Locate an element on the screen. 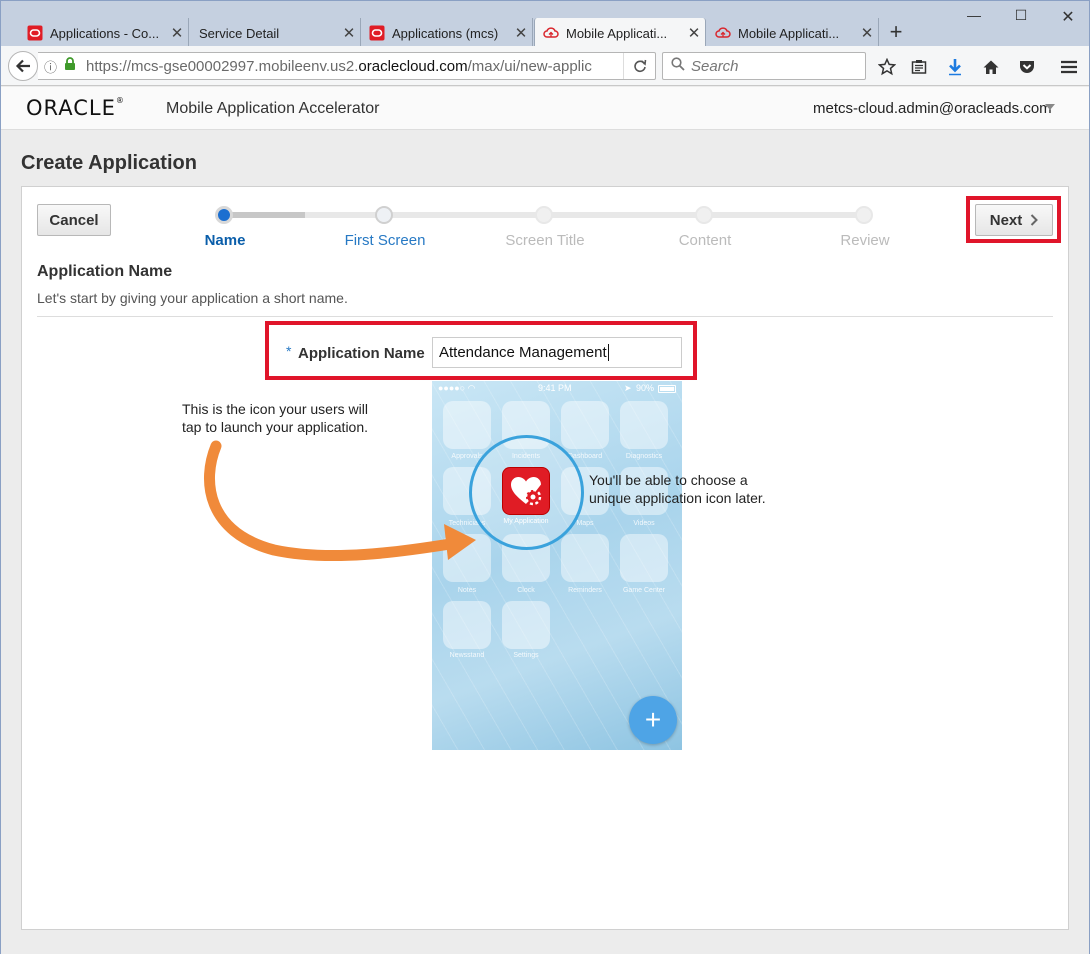  search-icon is located at coordinates (678, 66).